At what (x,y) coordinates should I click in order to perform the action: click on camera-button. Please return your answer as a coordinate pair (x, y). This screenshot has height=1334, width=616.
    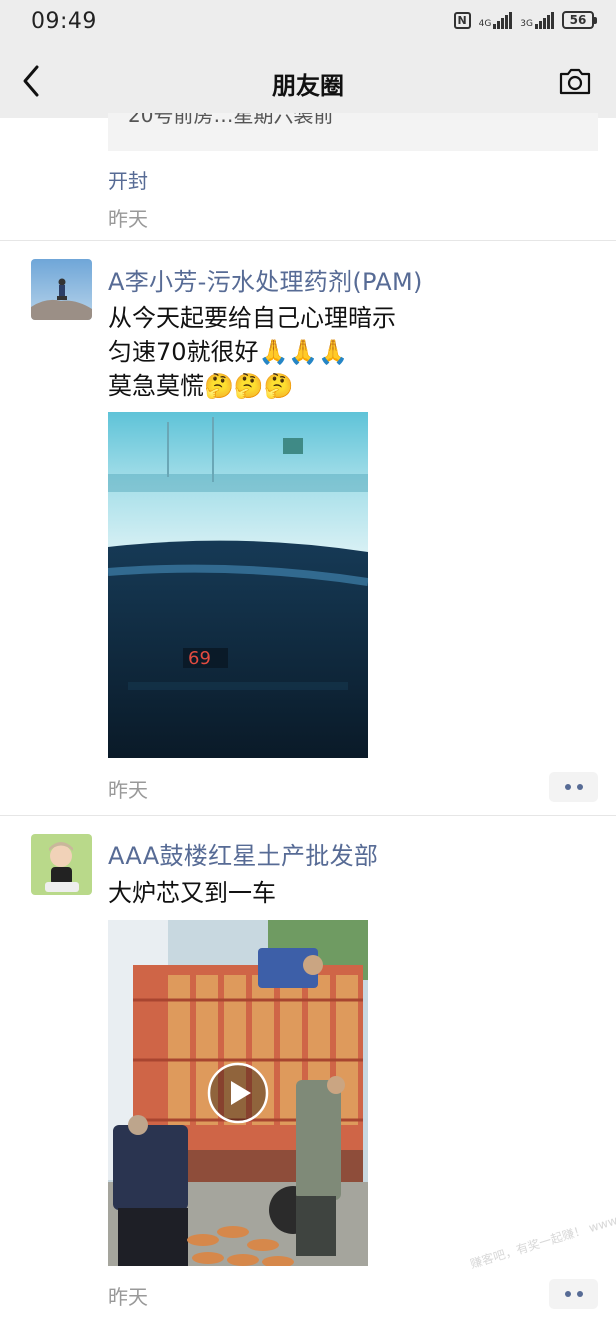
    Looking at the image, I should click on (575, 81).